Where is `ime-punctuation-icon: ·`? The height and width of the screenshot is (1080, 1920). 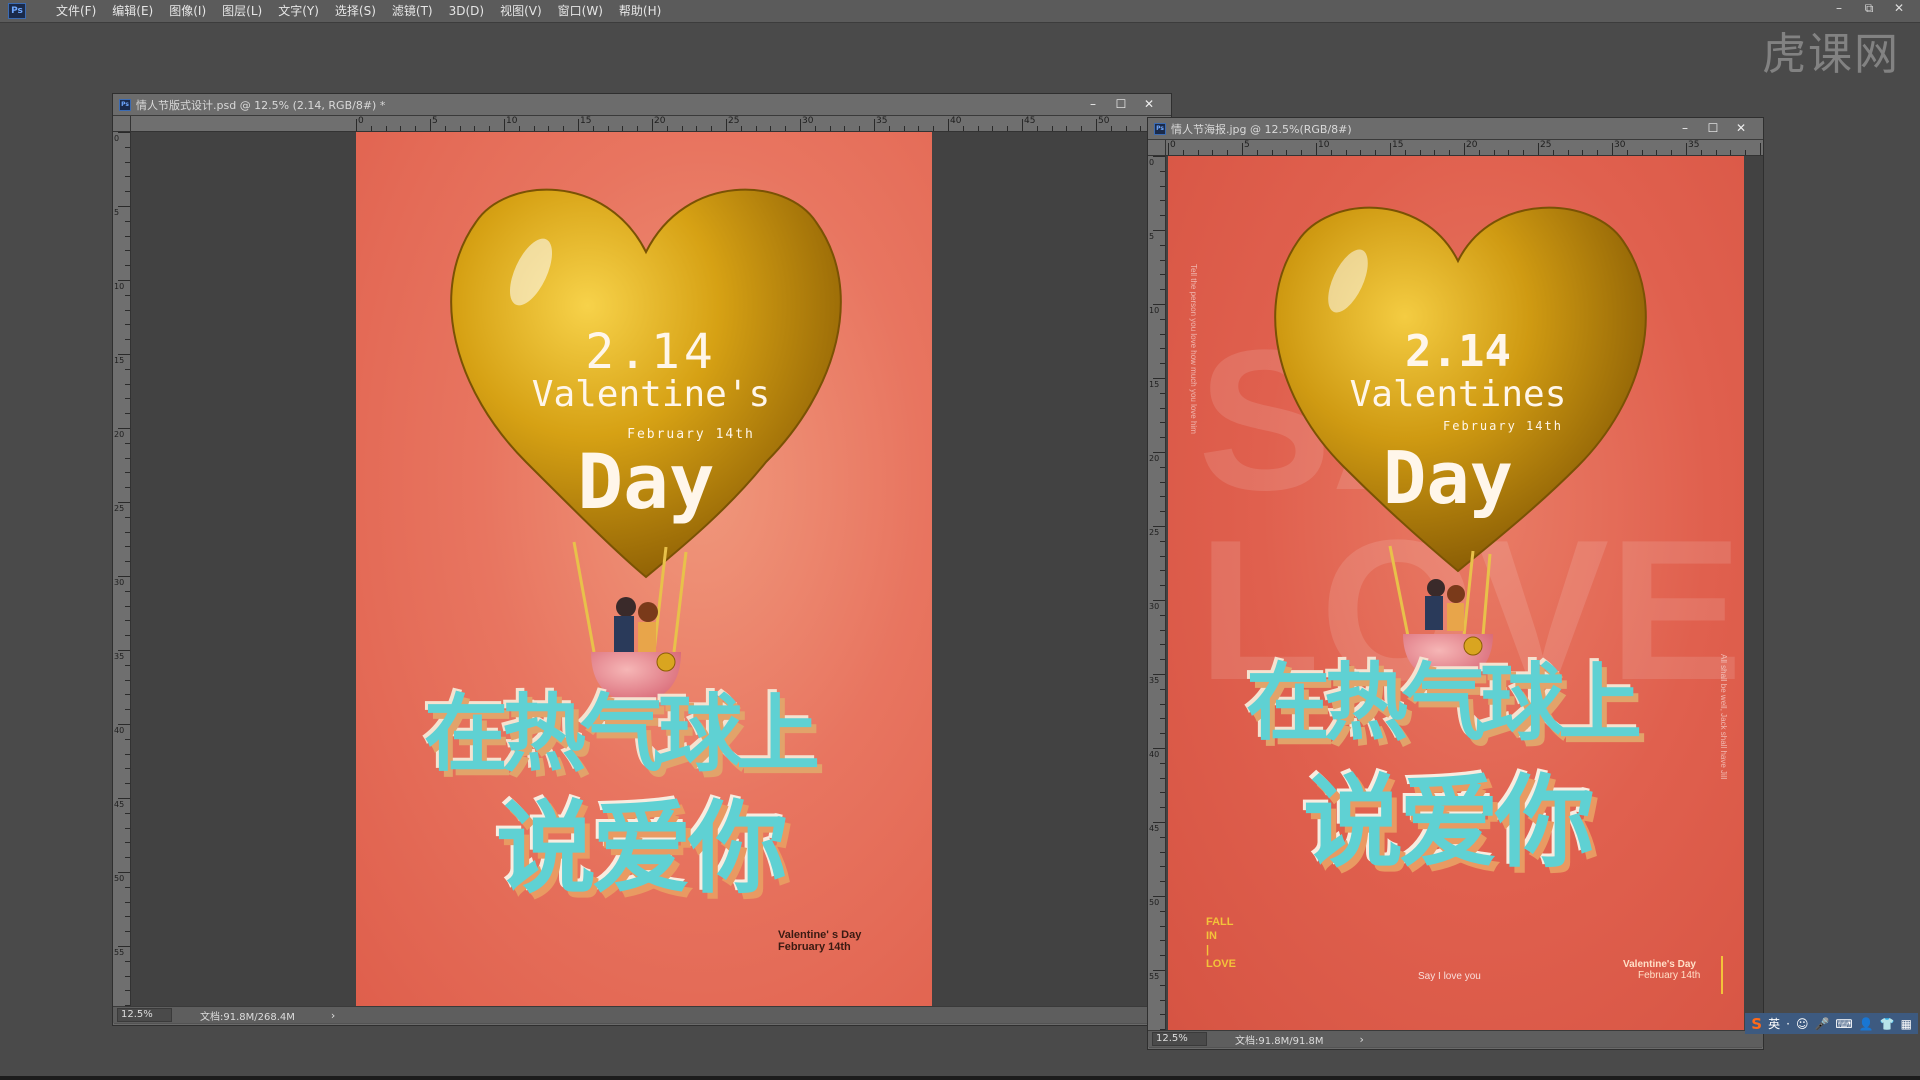 ime-punctuation-icon: · is located at coordinates (1788, 1024).